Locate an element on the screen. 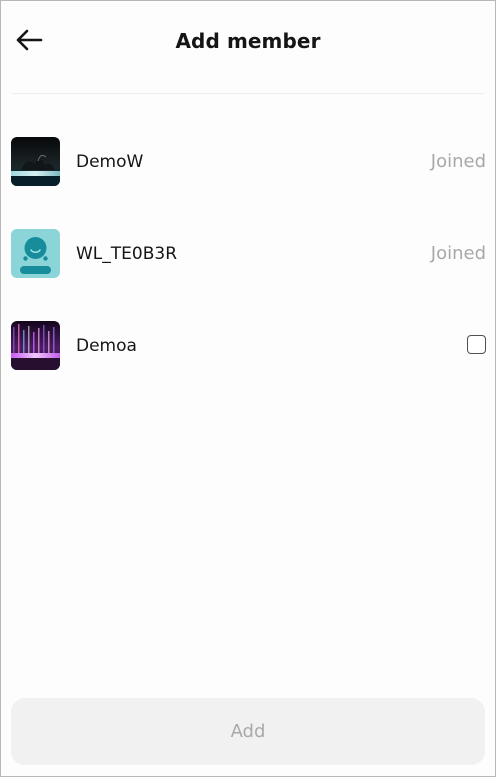 The width and height of the screenshot is (496, 777). dark-landscape-photo is located at coordinates (35, 161).